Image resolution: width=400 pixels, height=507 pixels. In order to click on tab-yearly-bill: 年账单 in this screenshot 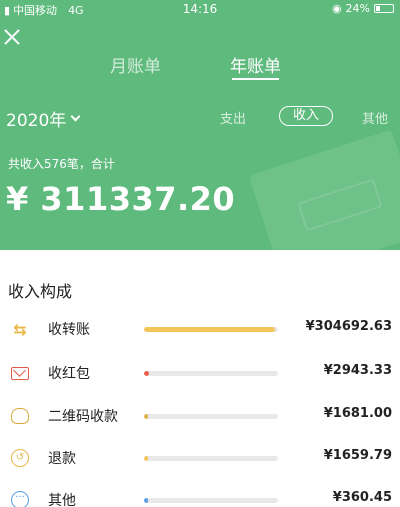, I will do `click(255, 67)`.